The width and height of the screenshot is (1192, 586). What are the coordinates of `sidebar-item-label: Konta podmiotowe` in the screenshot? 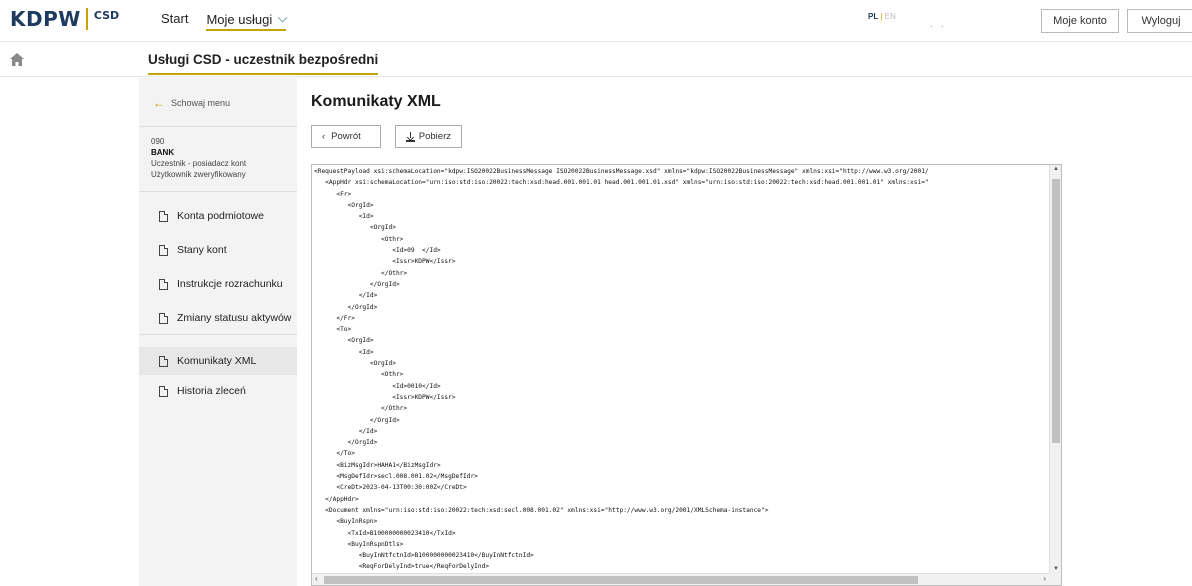 It's located at (220, 216).